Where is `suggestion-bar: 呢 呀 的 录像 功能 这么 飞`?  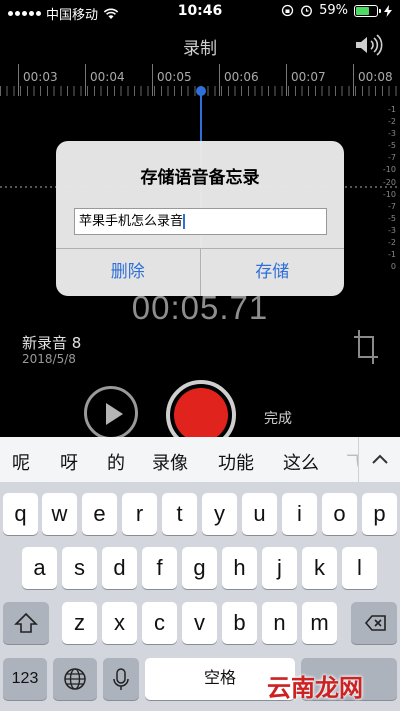 suggestion-bar: 呢 呀 的 录像 功能 这么 飞 is located at coordinates (200, 459).